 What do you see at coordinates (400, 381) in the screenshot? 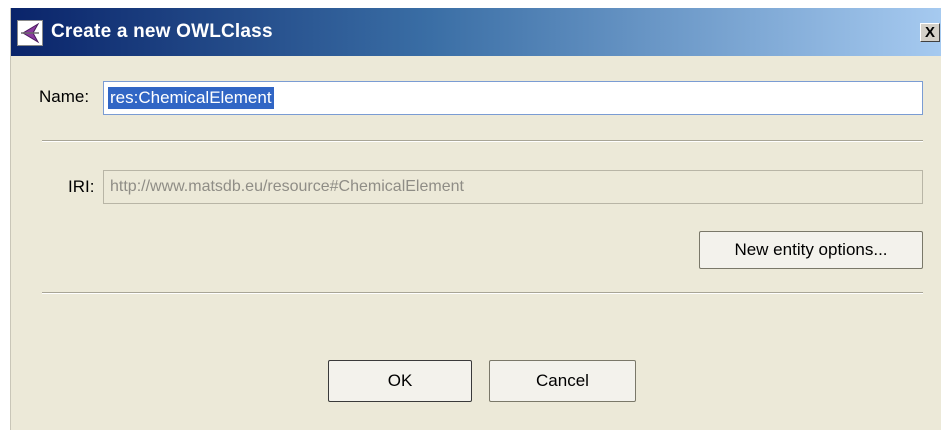
I see `ok-button: OK` at bounding box center [400, 381].